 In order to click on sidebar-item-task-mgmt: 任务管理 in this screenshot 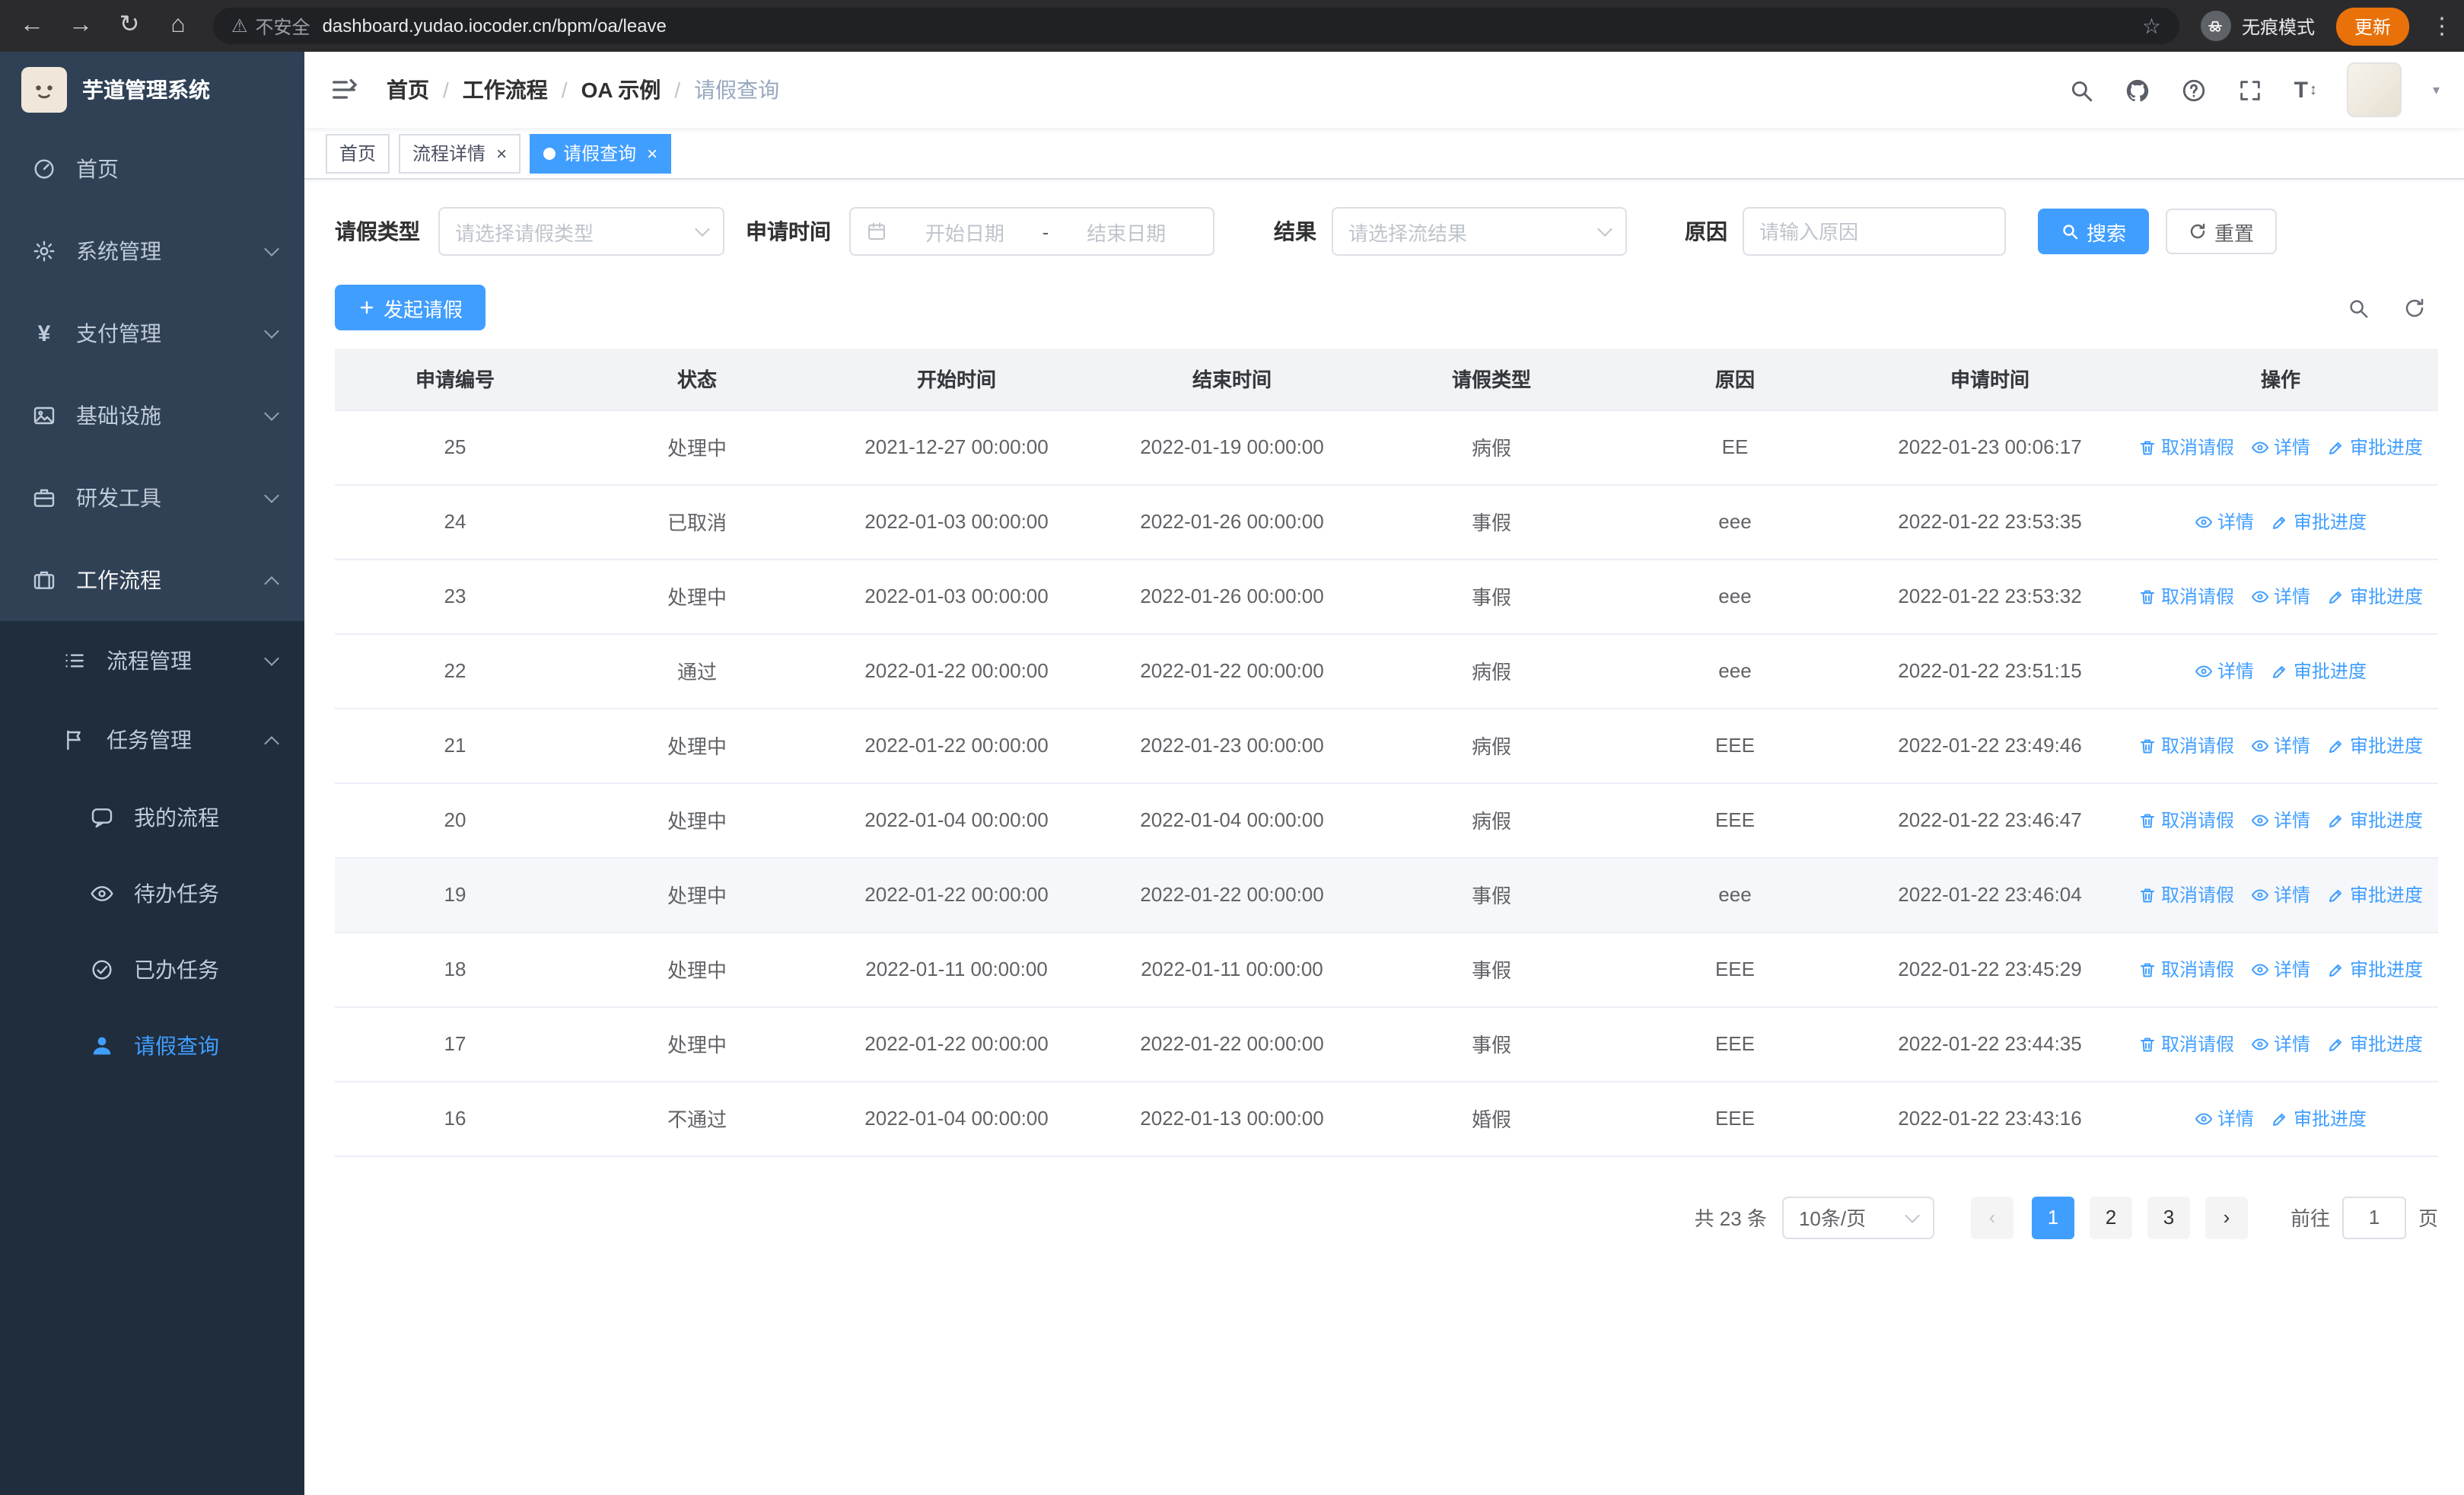, I will do `click(152, 740)`.